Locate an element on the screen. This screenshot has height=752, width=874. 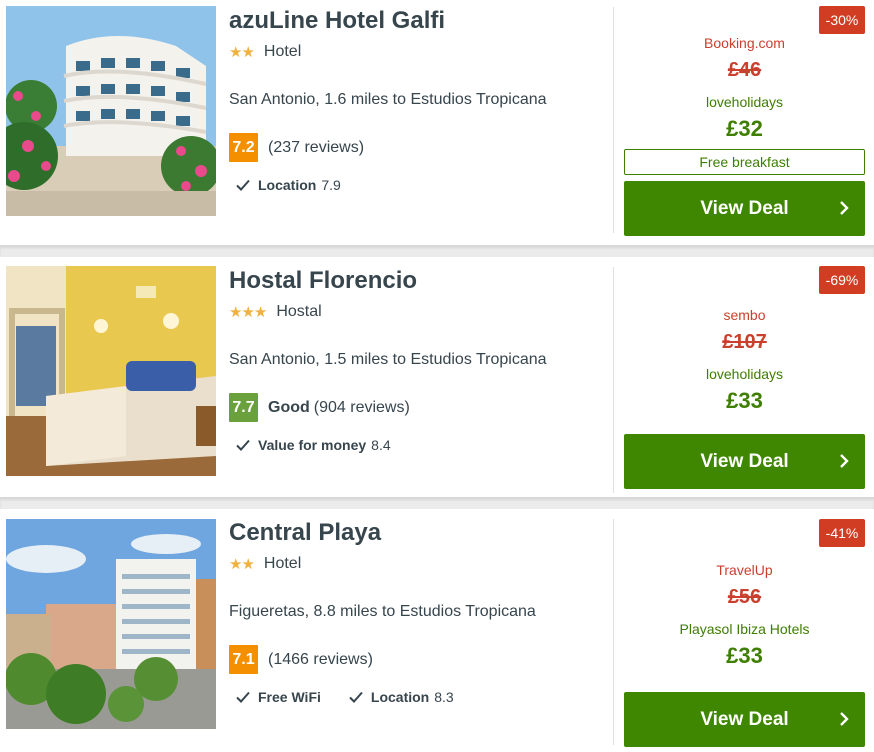
sub-ratings: Free WiFi Location 8.3 is located at coordinates (355, 697).